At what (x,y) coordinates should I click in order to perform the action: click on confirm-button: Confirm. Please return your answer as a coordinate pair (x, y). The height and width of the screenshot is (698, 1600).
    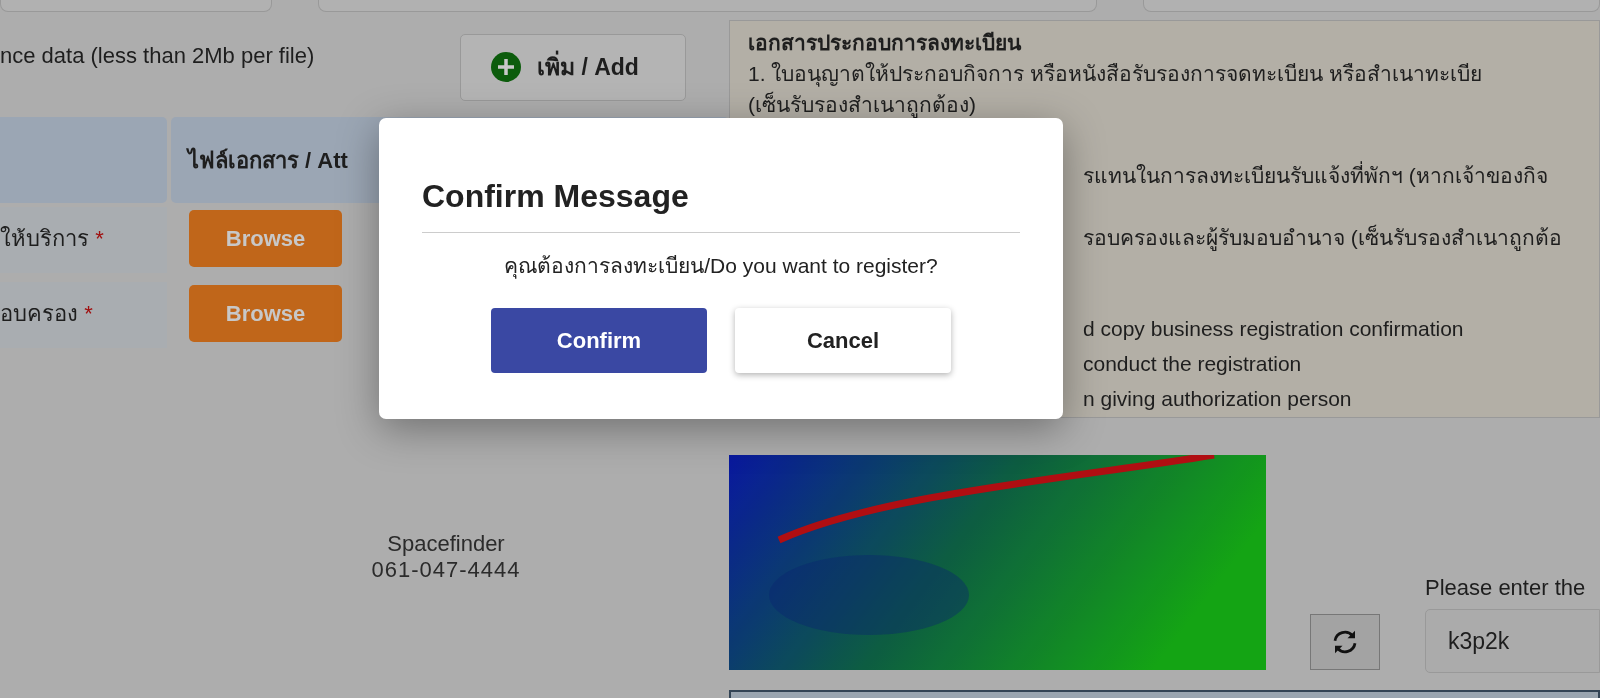
    Looking at the image, I should click on (599, 340).